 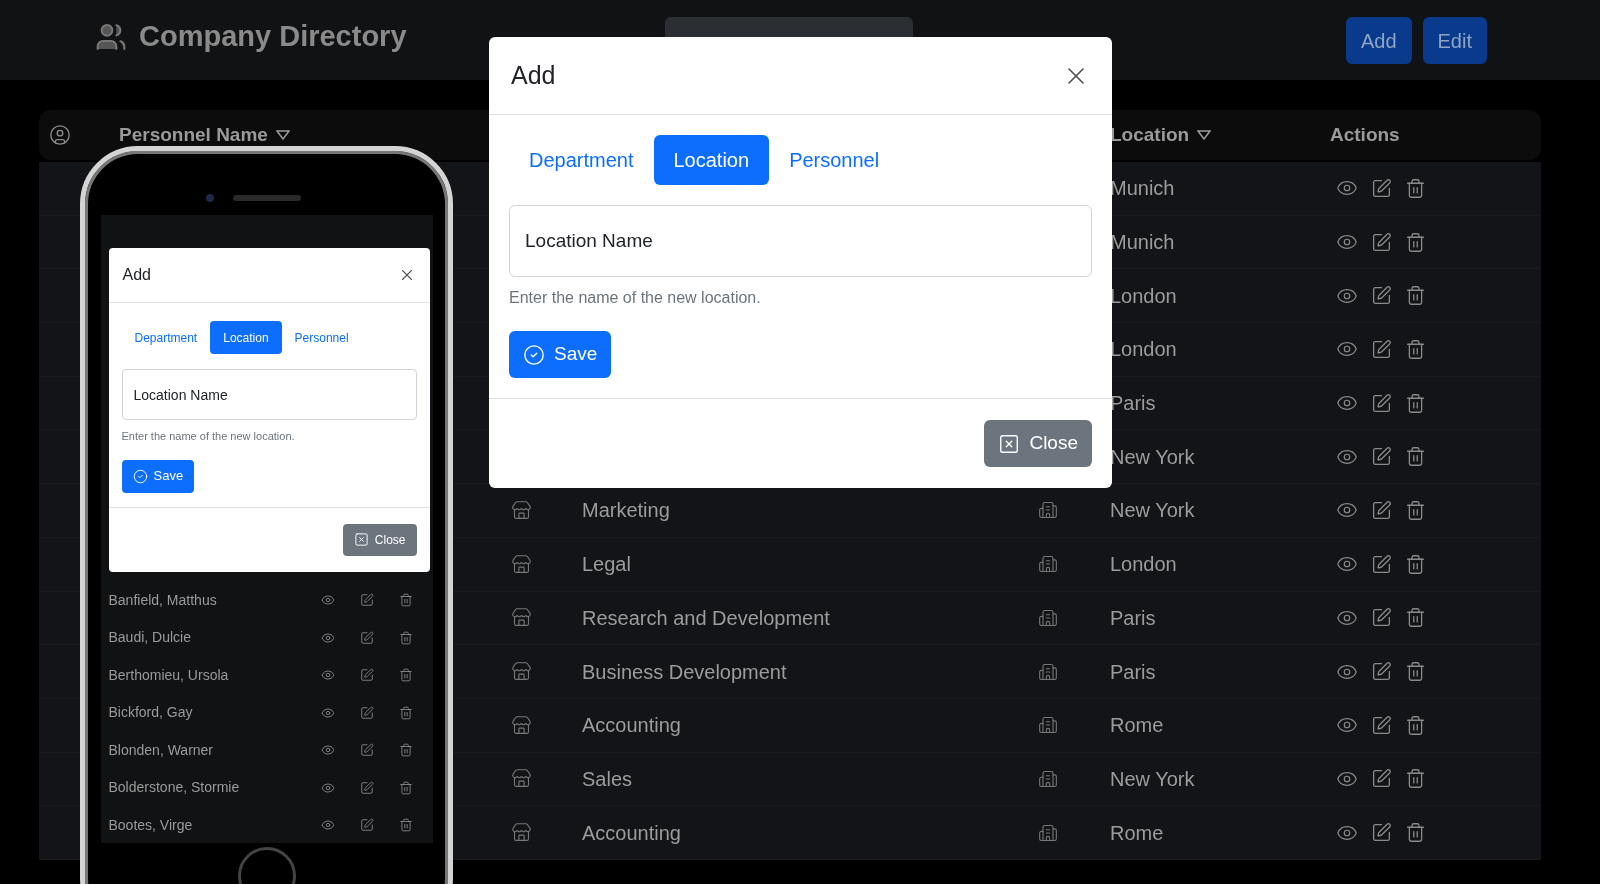 I want to click on personnel-name: Bootes, Virge, so click(x=151, y=825).